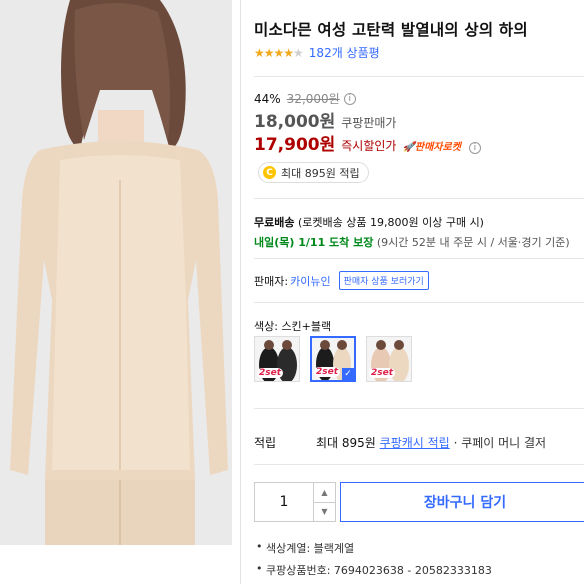  I want to click on color-swatches: 2set 2set ✓ 2set, so click(333, 359).